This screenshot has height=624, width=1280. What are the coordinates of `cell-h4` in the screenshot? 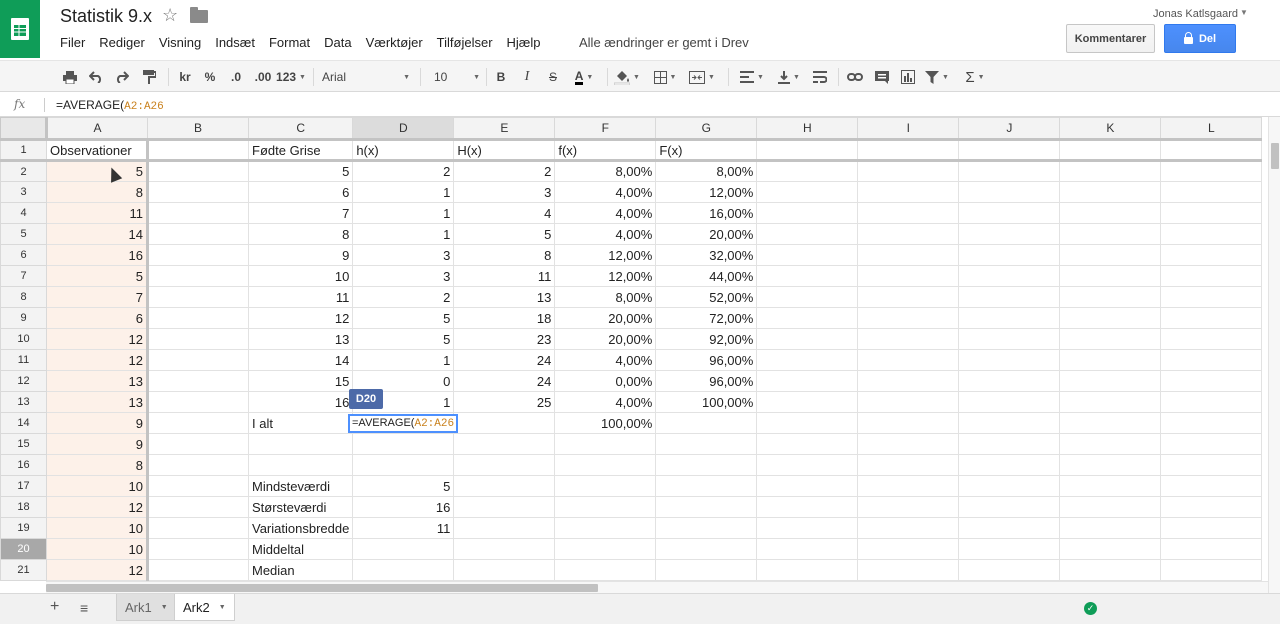 It's located at (807, 213).